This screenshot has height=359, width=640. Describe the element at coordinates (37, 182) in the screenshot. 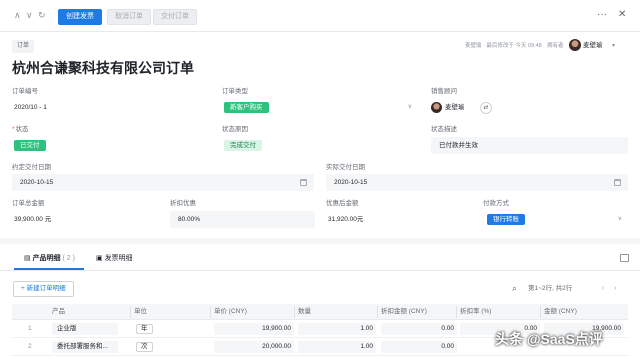

I see `agreed-date-value: 2020-10-15` at that location.